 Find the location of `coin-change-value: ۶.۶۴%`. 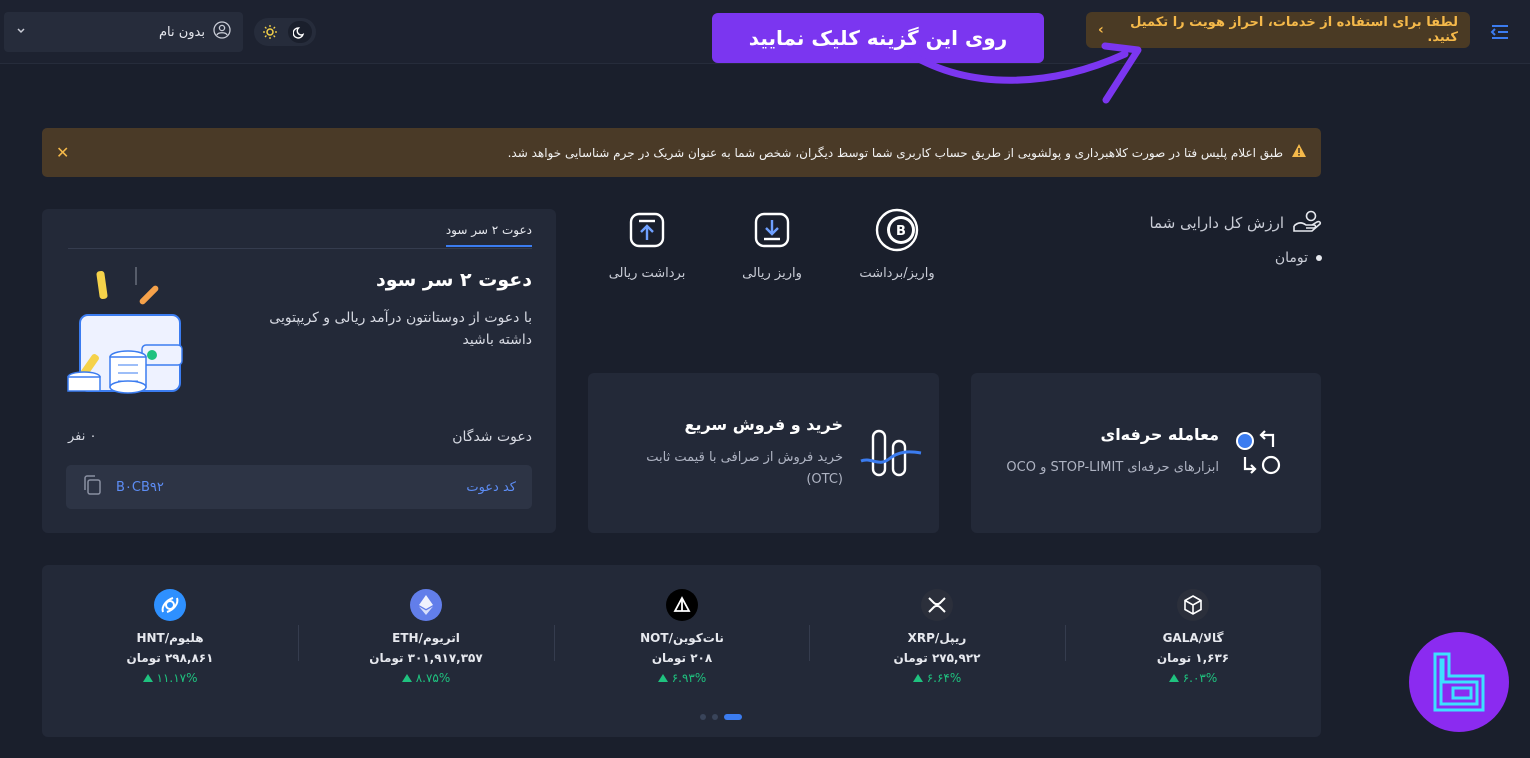

coin-change-value: ۶.۶۴% is located at coordinates (944, 678).